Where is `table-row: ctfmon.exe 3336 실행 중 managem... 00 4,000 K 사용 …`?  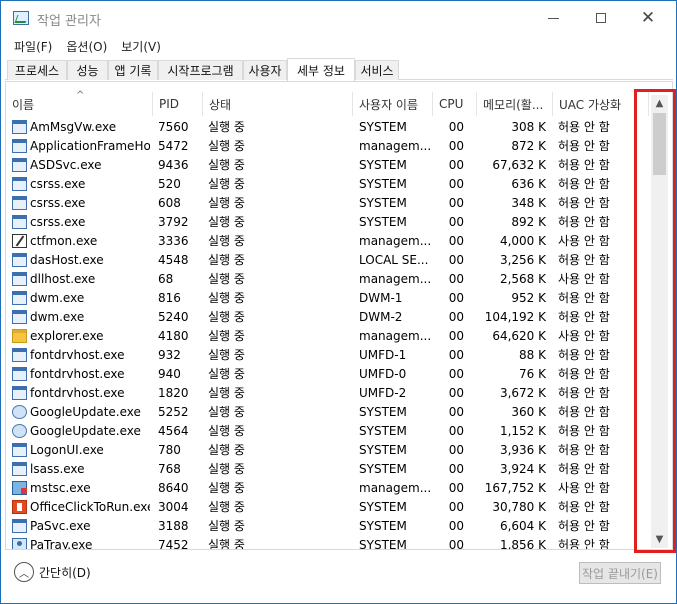 table-row: ctfmon.exe 3336 실행 중 managem... 00 4,000 K 사용 … is located at coordinates (326, 241).